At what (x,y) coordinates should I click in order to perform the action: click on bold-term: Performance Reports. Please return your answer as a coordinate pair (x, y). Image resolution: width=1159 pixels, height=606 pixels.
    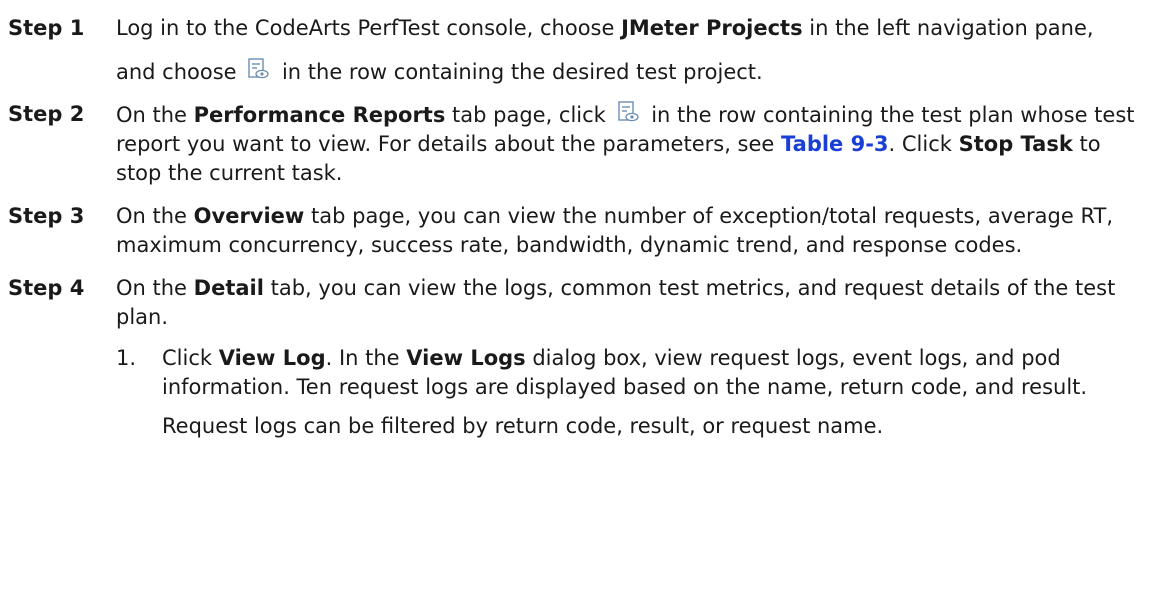
    Looking at the image, I should click on (319, 115).